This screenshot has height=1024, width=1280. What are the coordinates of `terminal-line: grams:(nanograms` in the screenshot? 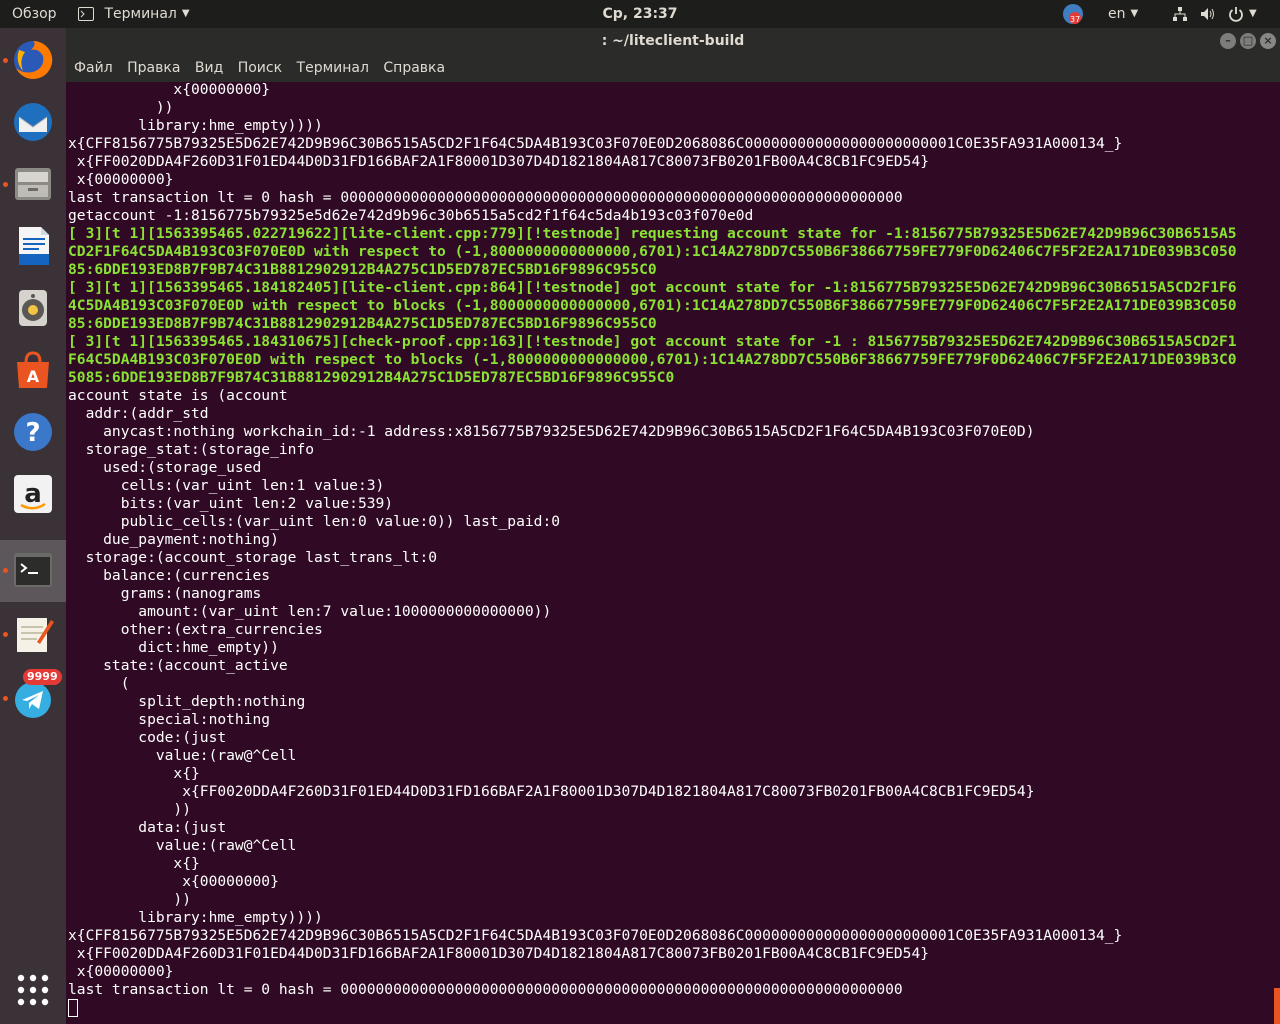 It's located at (165, 593).